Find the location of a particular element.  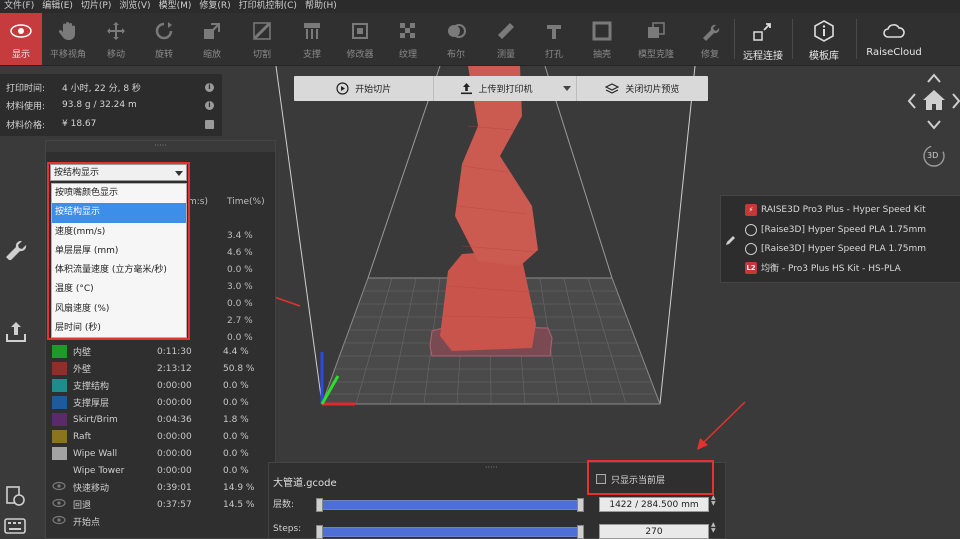

filament-label: [Raise3D] Hyper Speed PLA 1.75mm is located at coordinates (844, 248).